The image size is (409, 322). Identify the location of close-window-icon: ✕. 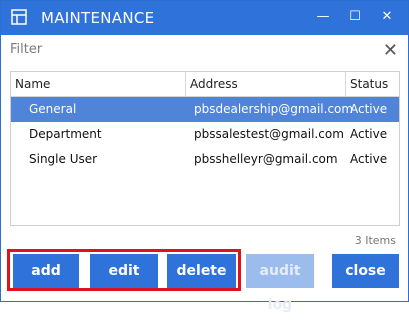
(387, 17).